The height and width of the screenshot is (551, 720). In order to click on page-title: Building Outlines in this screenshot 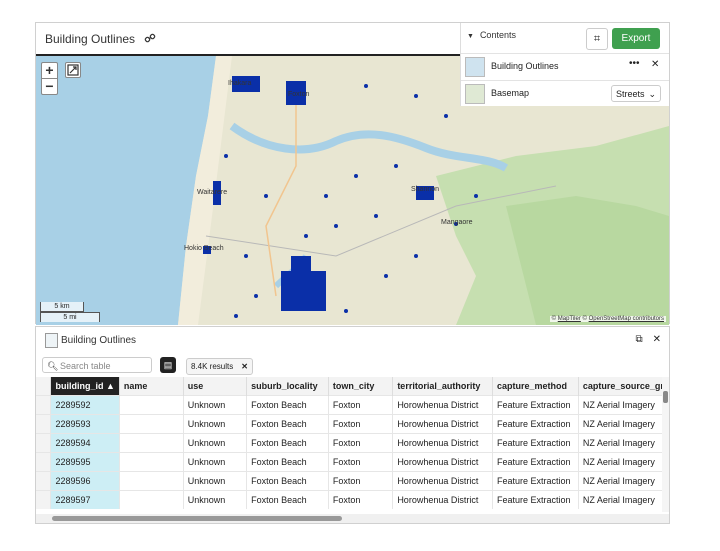, I will do `click(90, 39)`.